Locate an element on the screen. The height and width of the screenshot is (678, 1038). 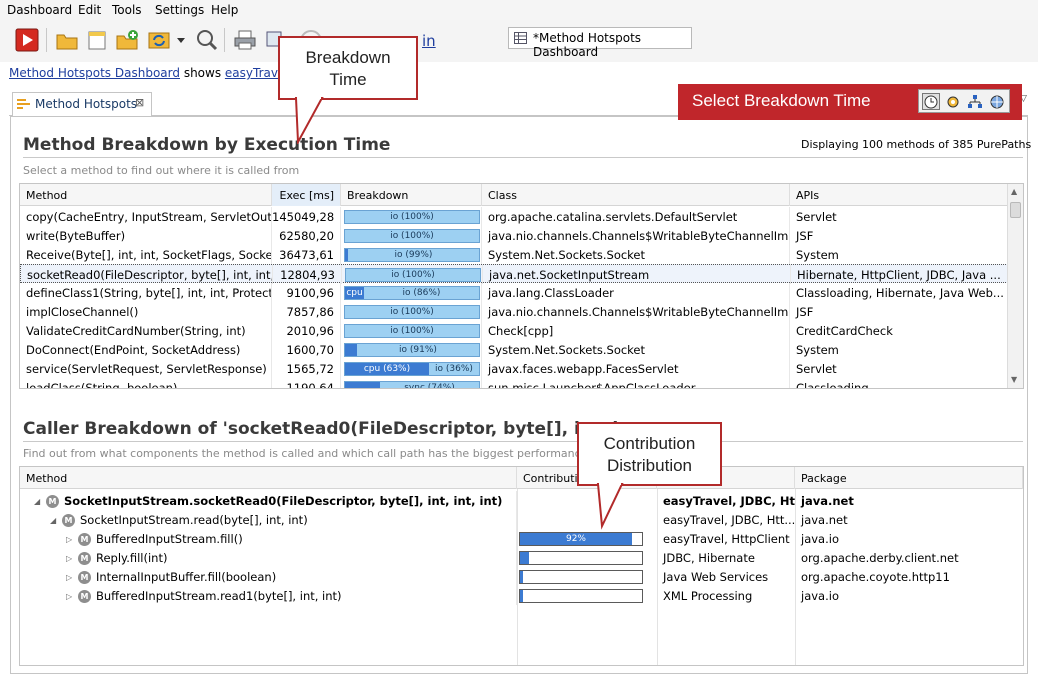
shows-text: shows is located at coordinates (202, 73).